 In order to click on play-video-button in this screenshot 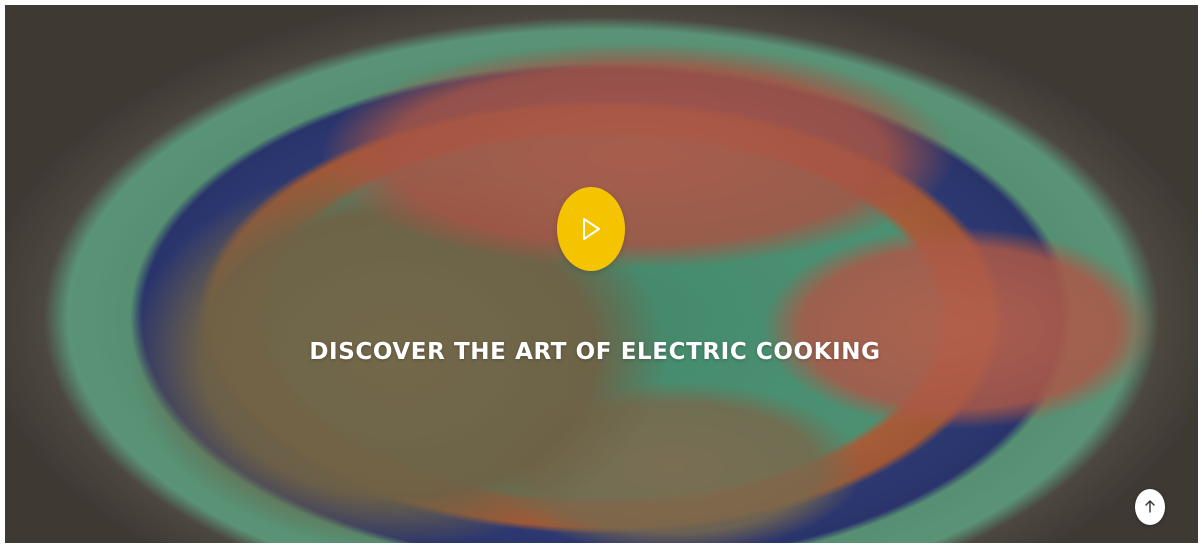, I will do `click(591, 229)`.